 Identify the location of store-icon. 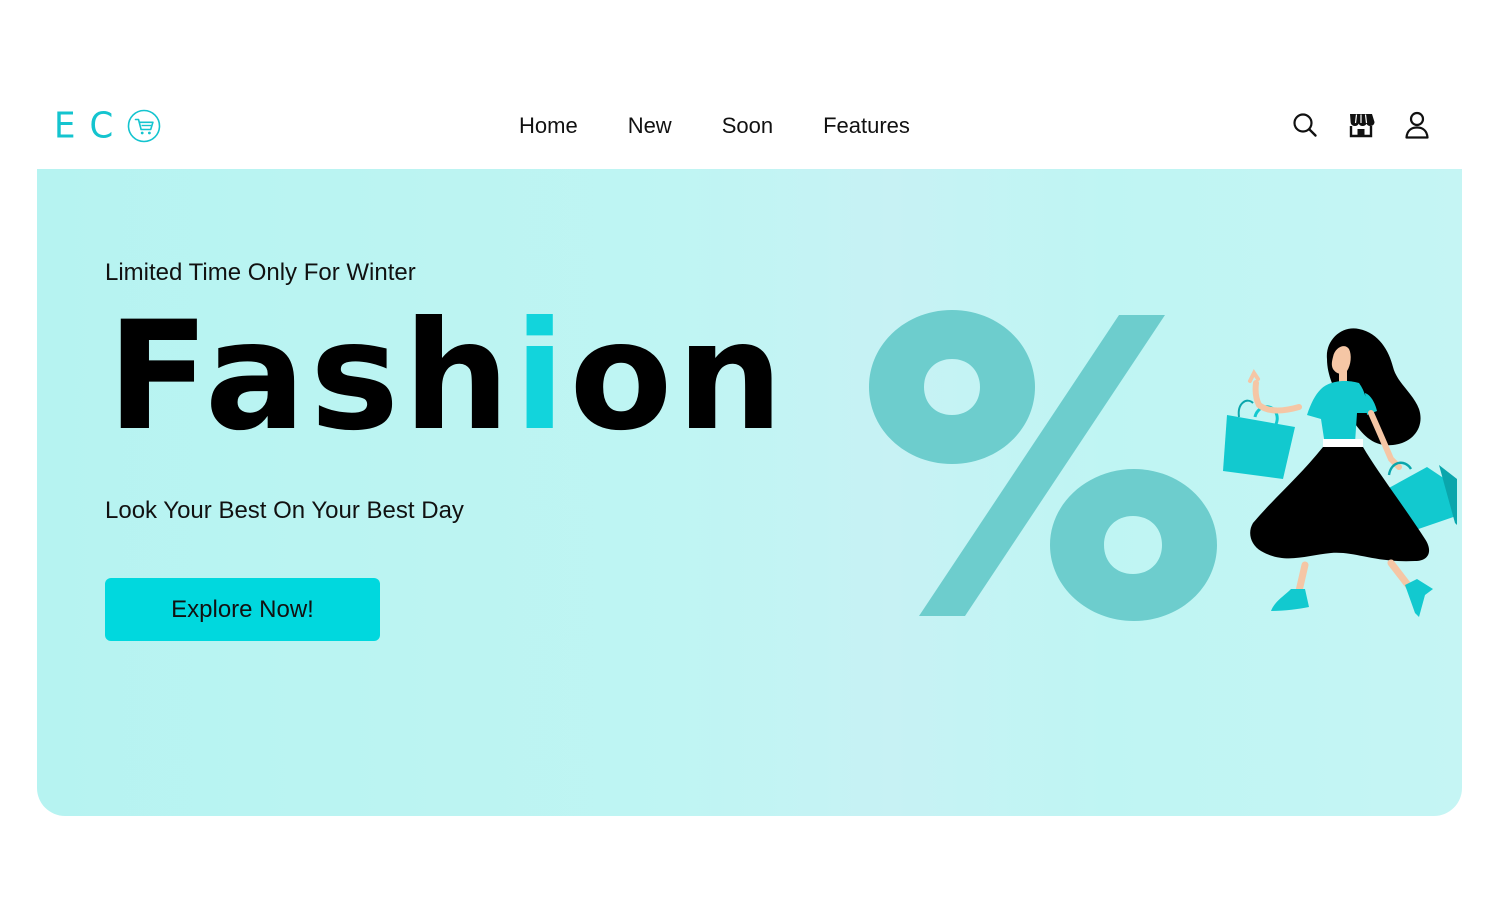
(1361, 125).